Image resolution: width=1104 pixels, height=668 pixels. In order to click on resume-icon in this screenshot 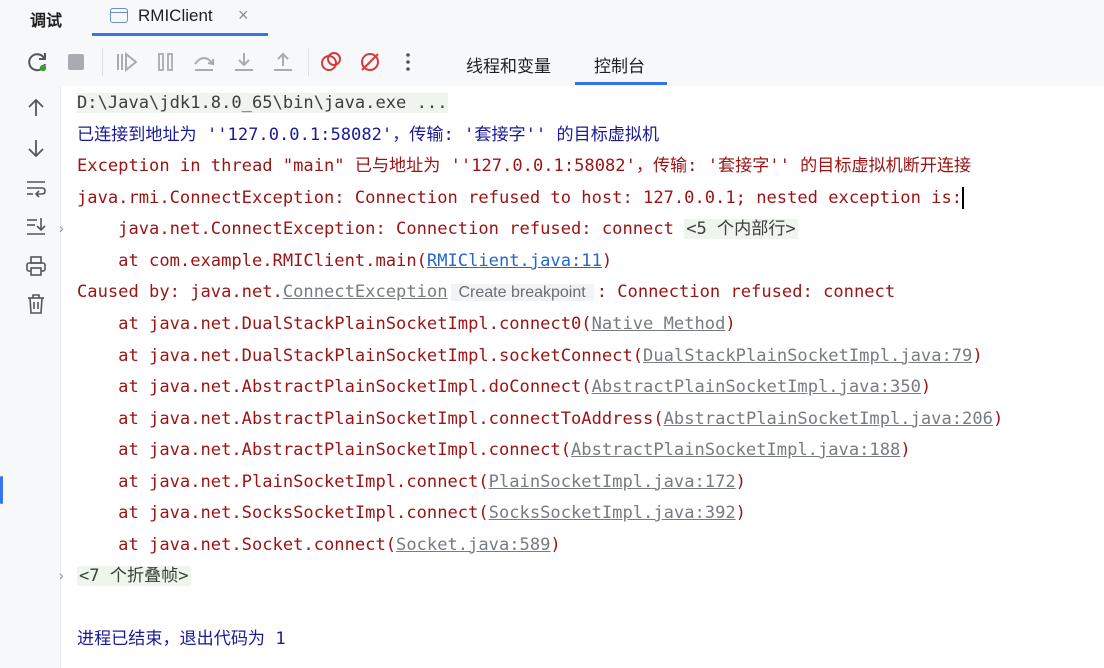, I will do `click(126, 62)`.